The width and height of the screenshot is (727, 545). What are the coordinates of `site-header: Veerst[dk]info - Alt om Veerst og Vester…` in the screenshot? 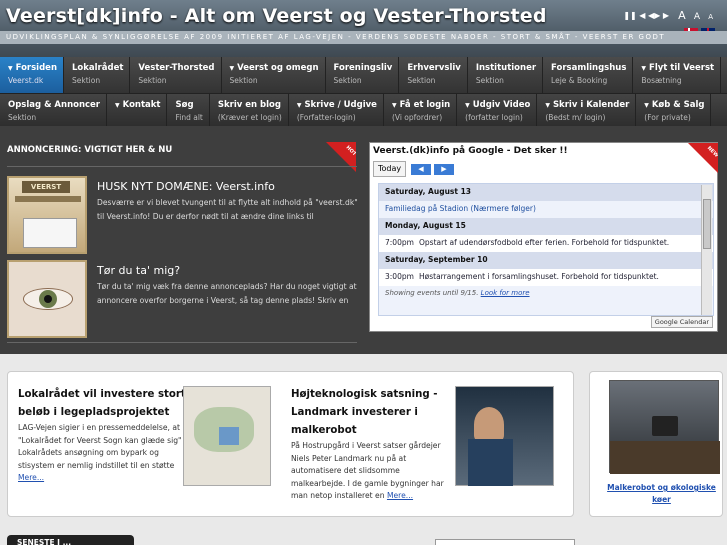 It's located at (363, 28).